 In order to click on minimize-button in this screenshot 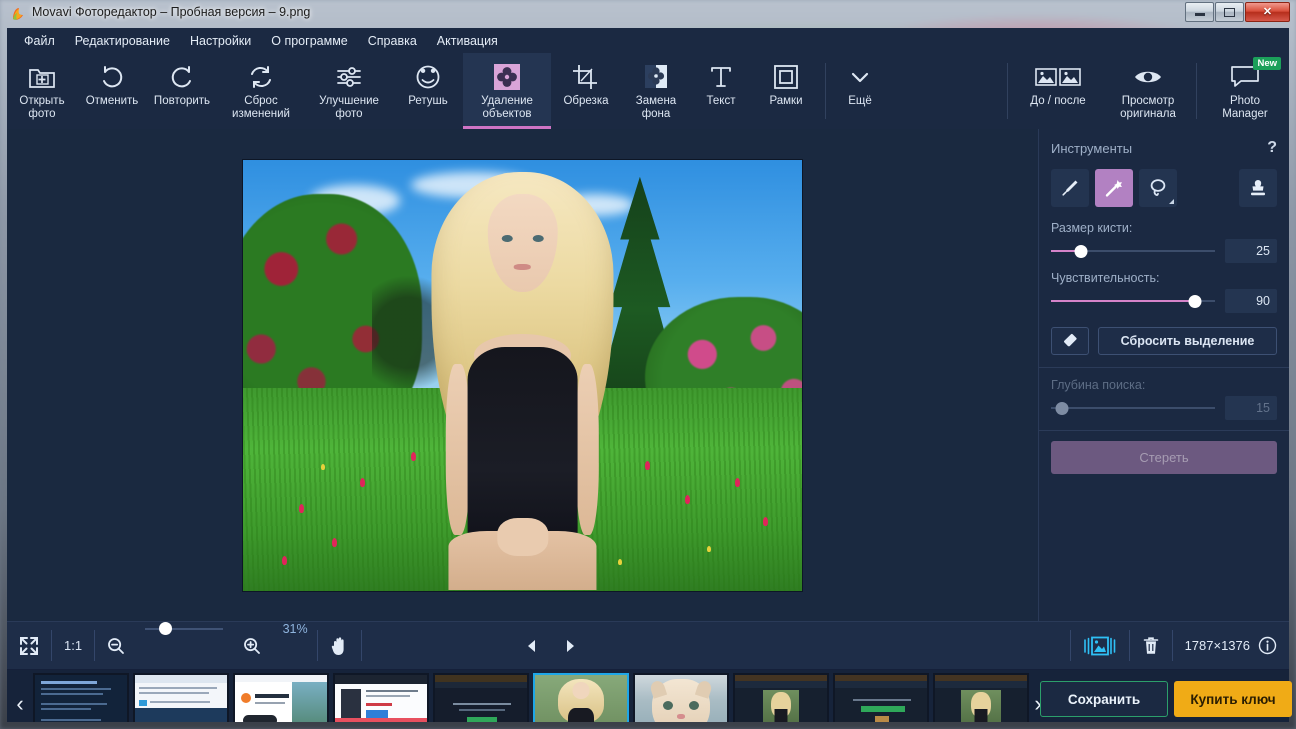, I will do `click(1199, 12)`.